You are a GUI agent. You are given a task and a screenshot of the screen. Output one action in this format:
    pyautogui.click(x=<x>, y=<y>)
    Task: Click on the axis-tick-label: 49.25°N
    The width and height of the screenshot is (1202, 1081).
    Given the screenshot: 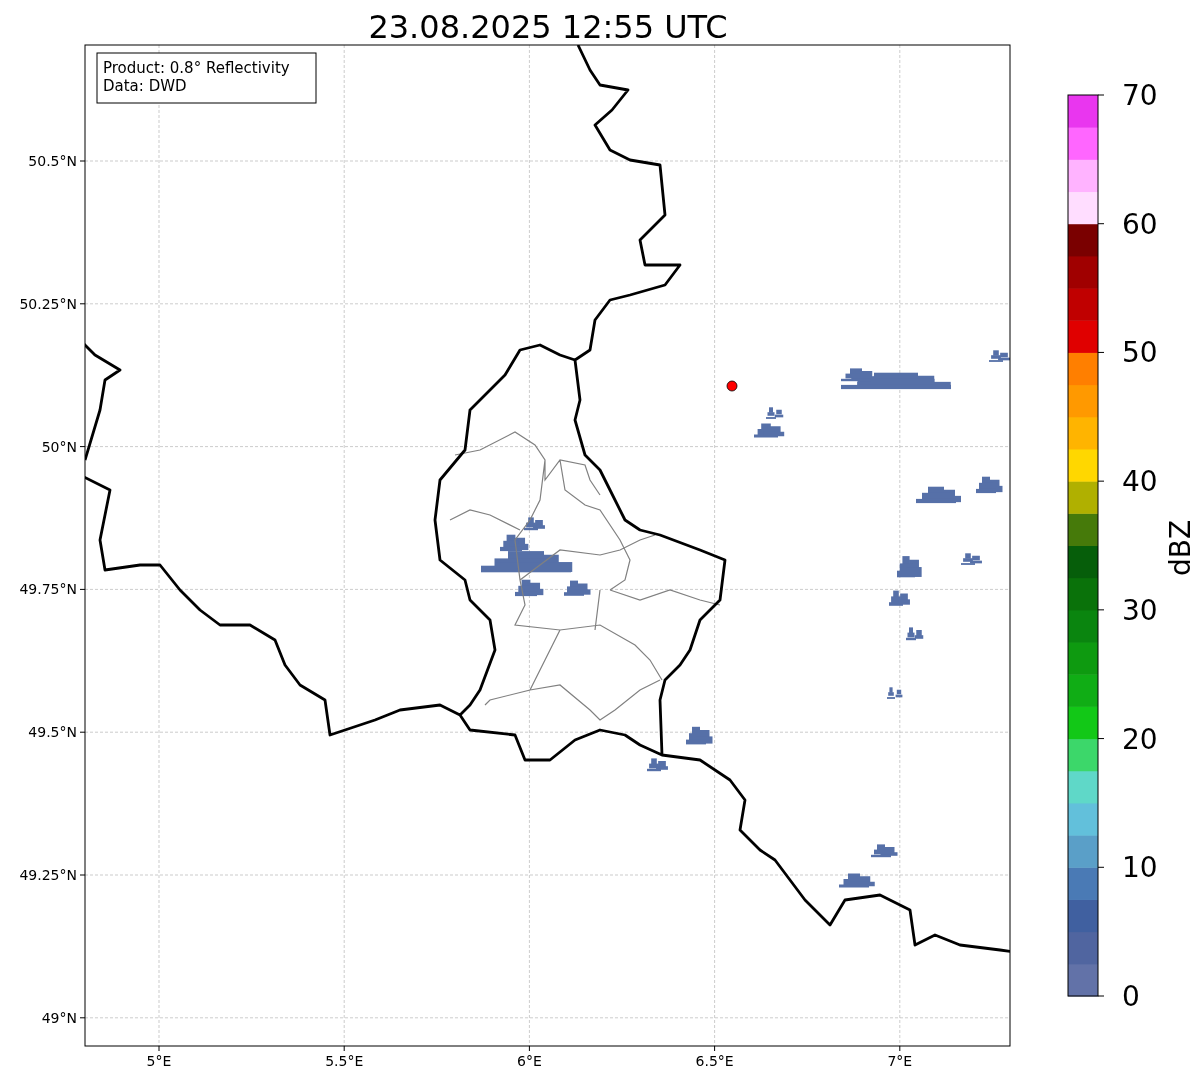 What is the action you would take?
    pyautogui.click(x=48, y=875)
    